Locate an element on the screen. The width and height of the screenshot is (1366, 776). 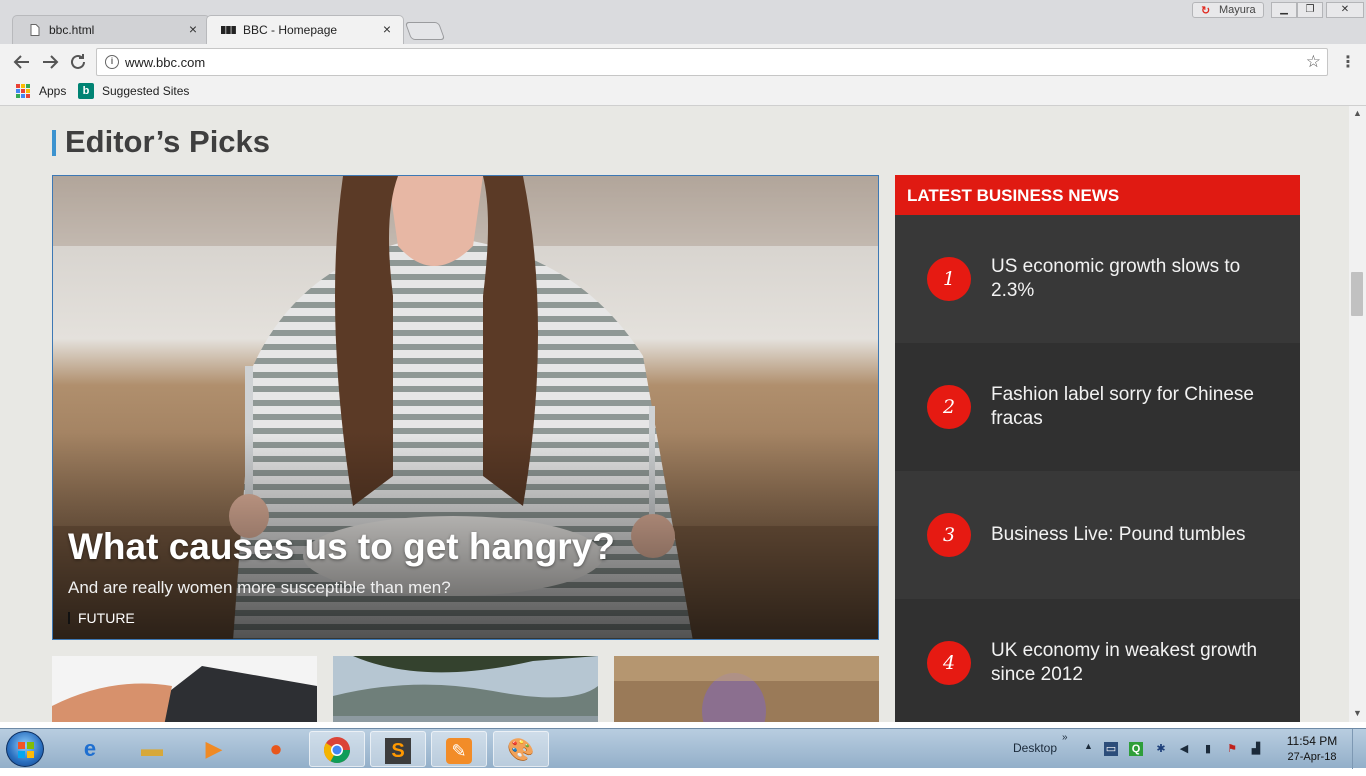
minimize-button: ▁ is located at coordinates (1284, 10).